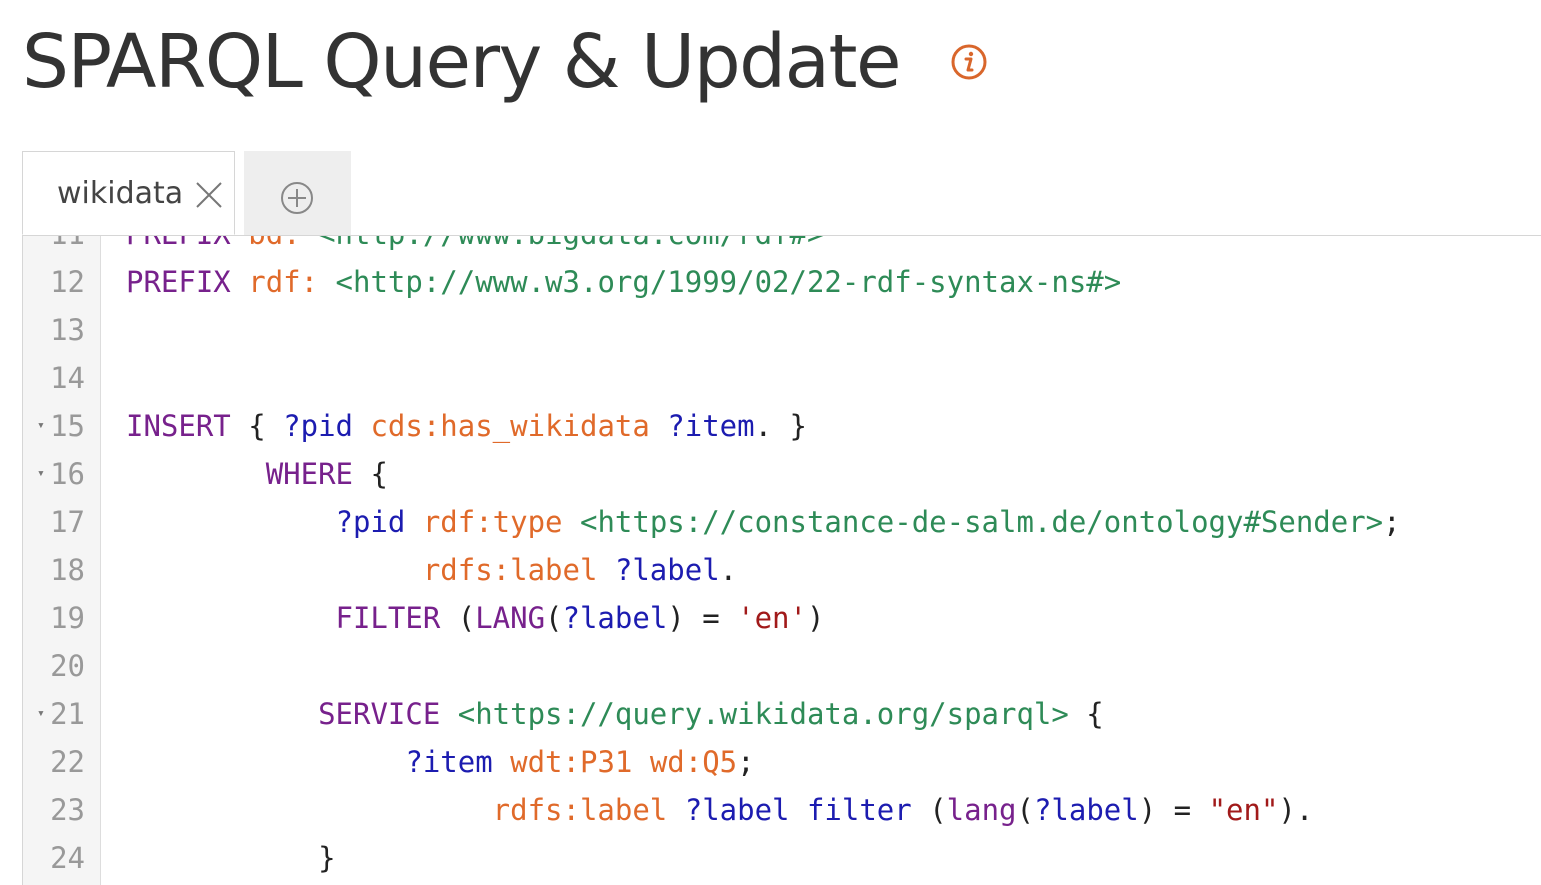 Image resolution: width=1541 pixels, height=885 pixels. I want to click on code-token: rdf:type, so click(492, 522).